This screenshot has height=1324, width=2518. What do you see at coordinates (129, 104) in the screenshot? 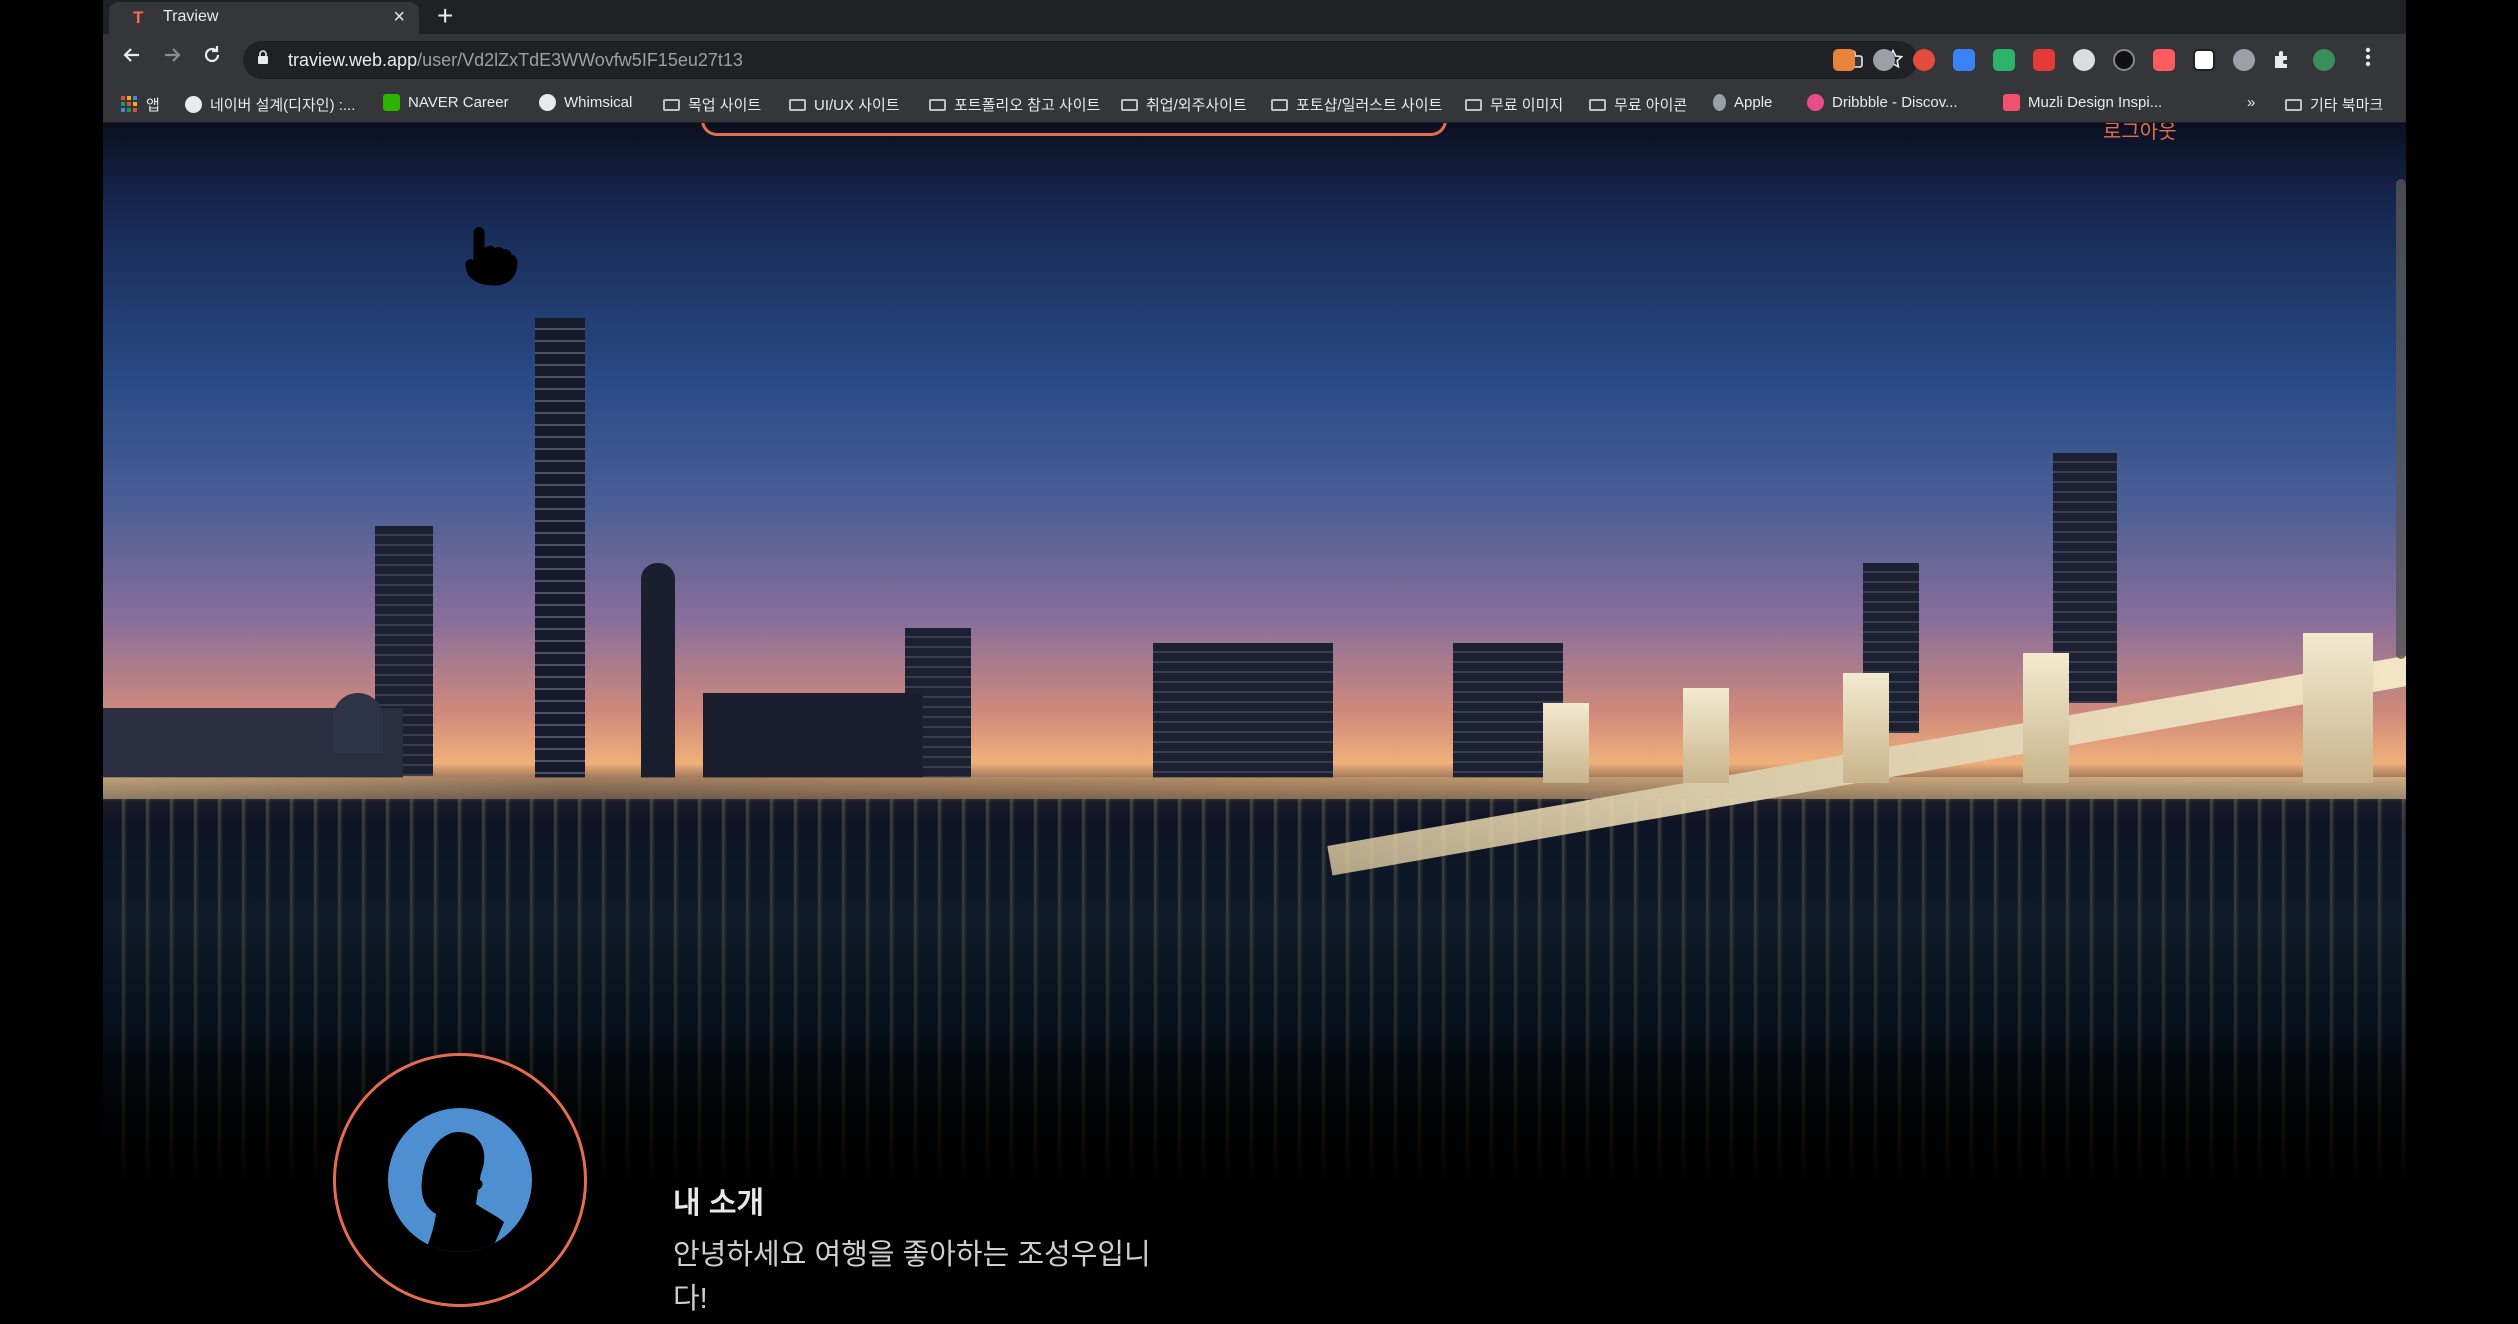
I see `apps-grid-icon` at bounding box center [129, 104].